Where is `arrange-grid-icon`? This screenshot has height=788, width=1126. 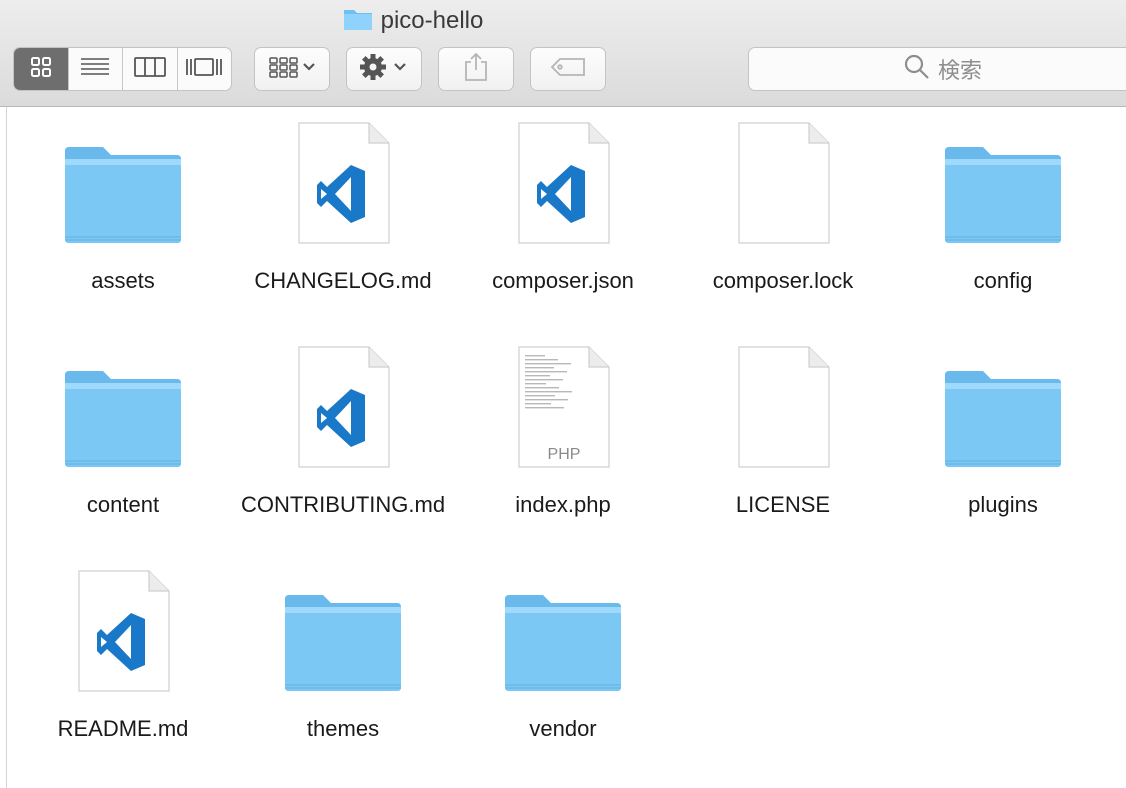 arrange-grid-icon is located at coordinates (292, 69).